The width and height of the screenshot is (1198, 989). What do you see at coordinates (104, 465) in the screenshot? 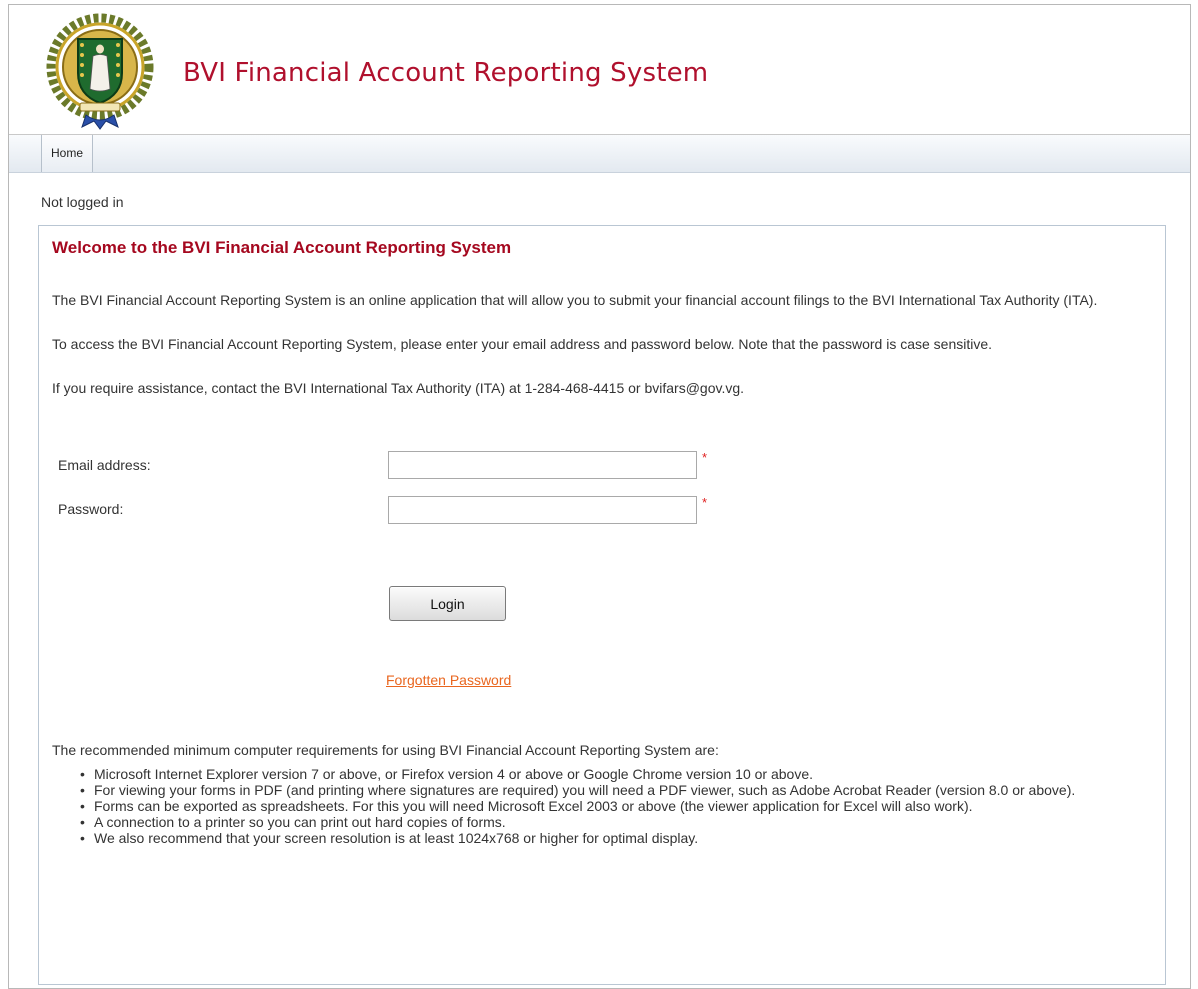
I see `email-label: Email address:` at bounding box center [104, 465].